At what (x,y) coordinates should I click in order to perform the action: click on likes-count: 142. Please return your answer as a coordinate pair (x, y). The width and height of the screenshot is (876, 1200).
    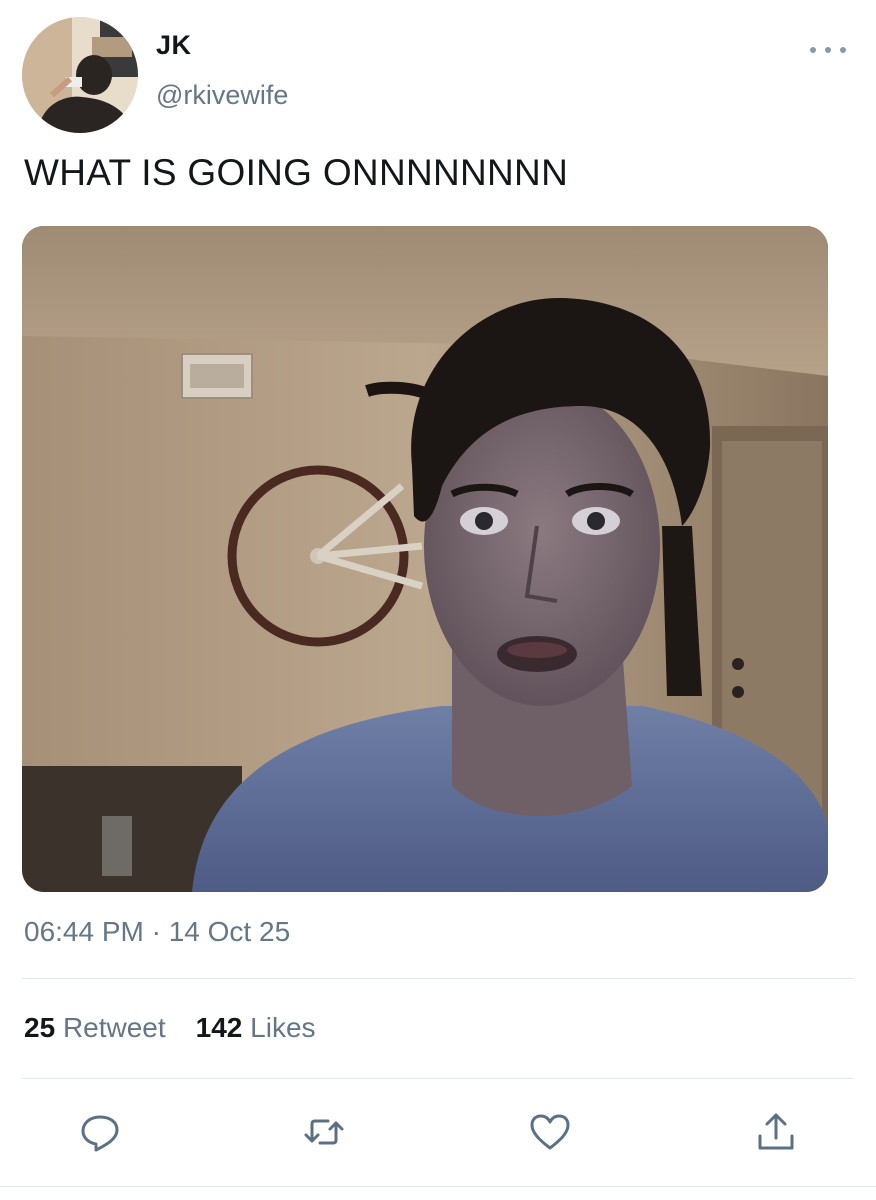
    Looking at the image, I should click on (219, 1027).